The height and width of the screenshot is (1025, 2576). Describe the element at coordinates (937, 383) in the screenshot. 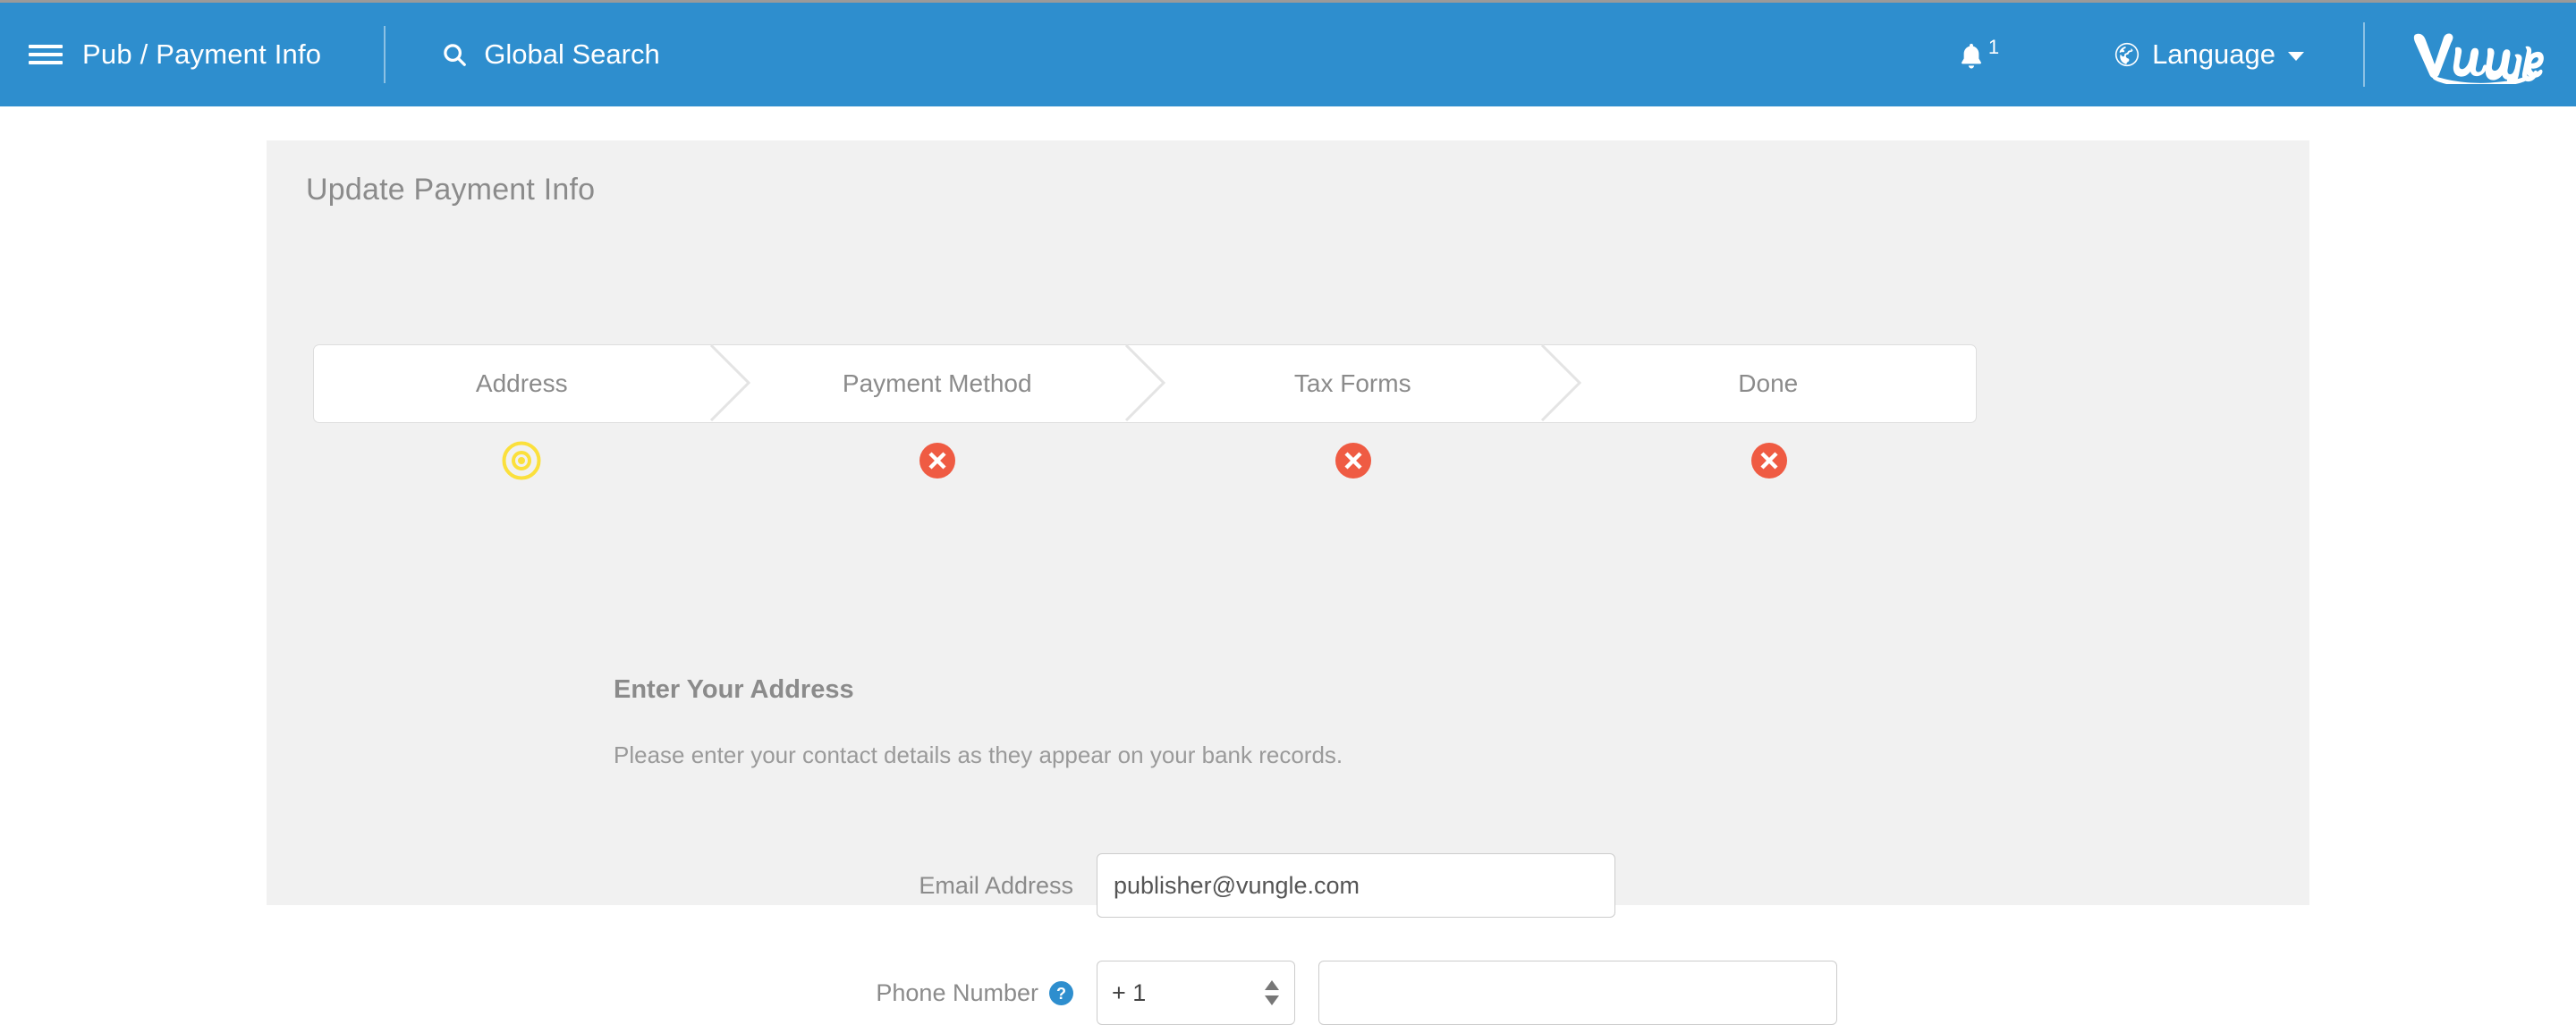

I see `step-label: Payment Method` at that location.